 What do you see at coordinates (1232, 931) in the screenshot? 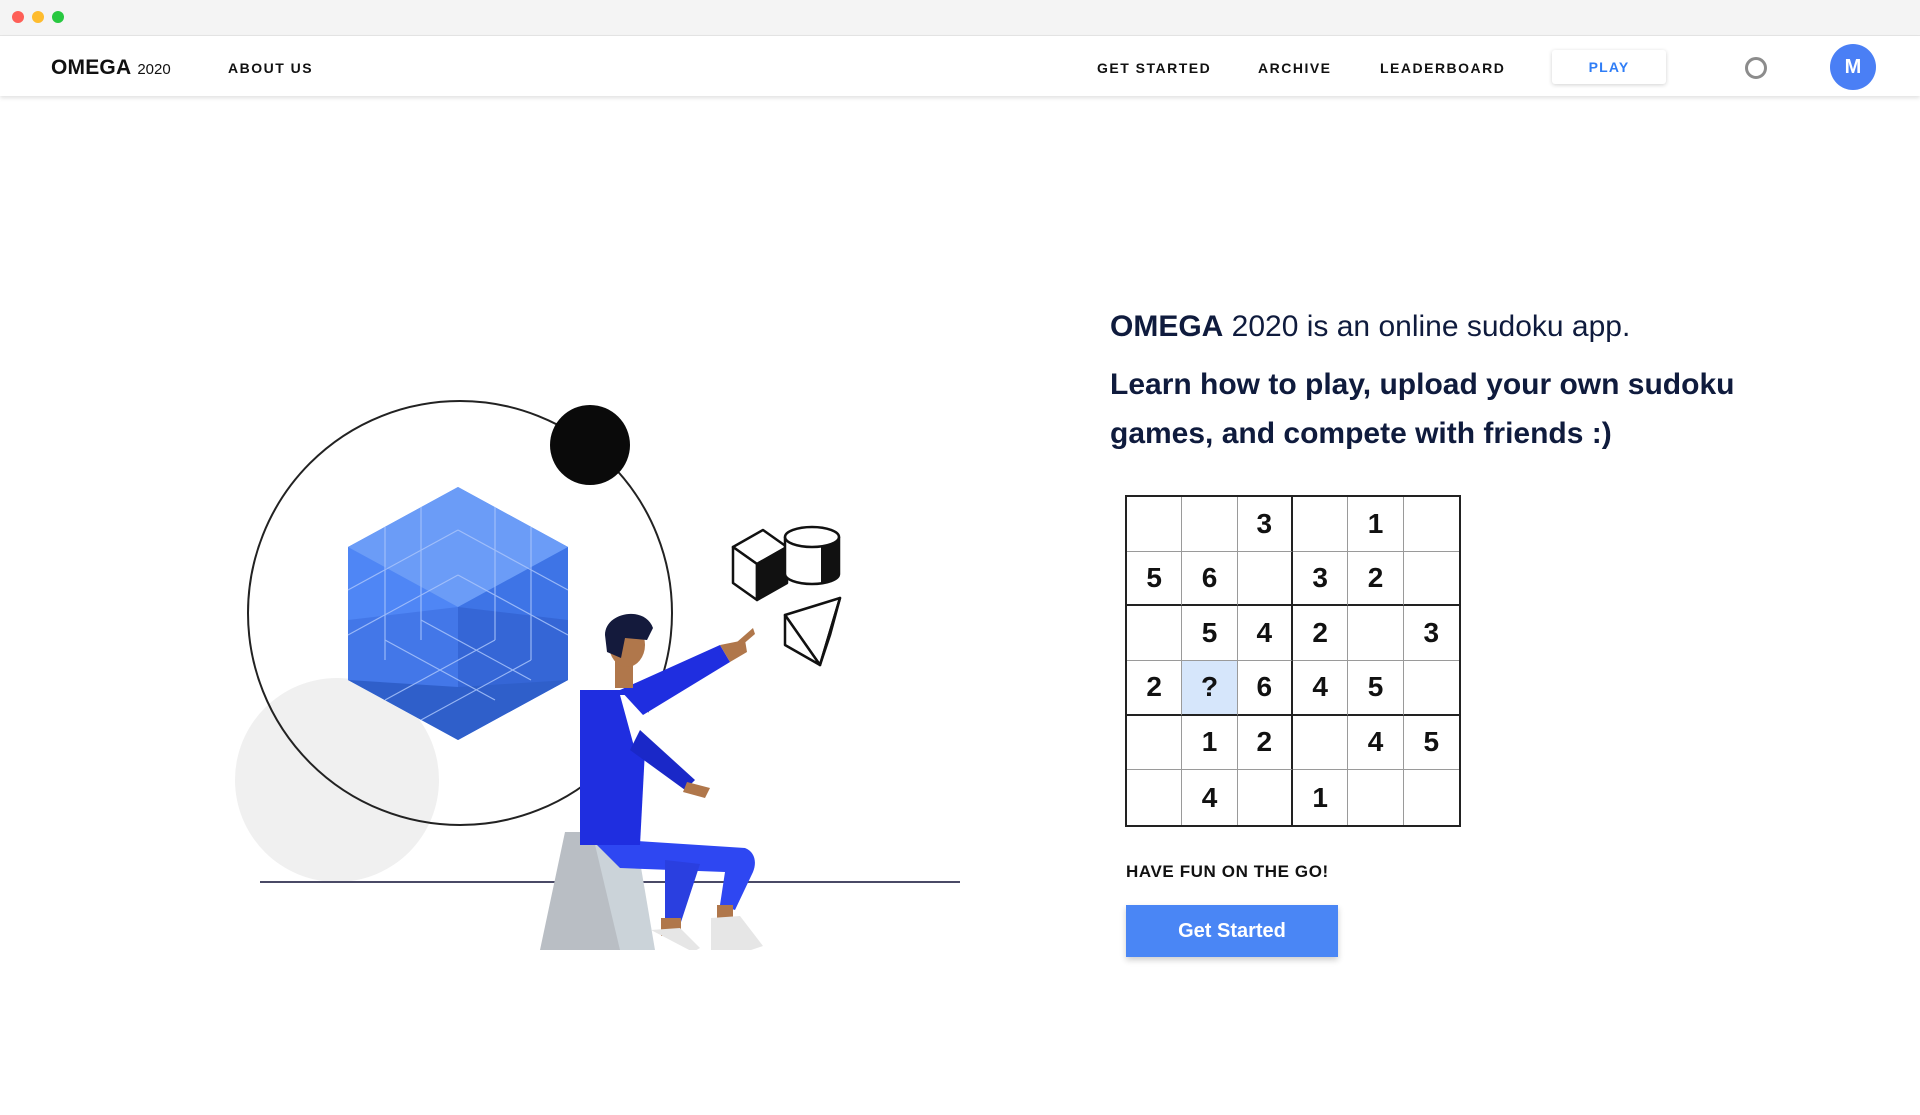
I see `get-started-button: Get Started` at bounding box center [1232, 931].